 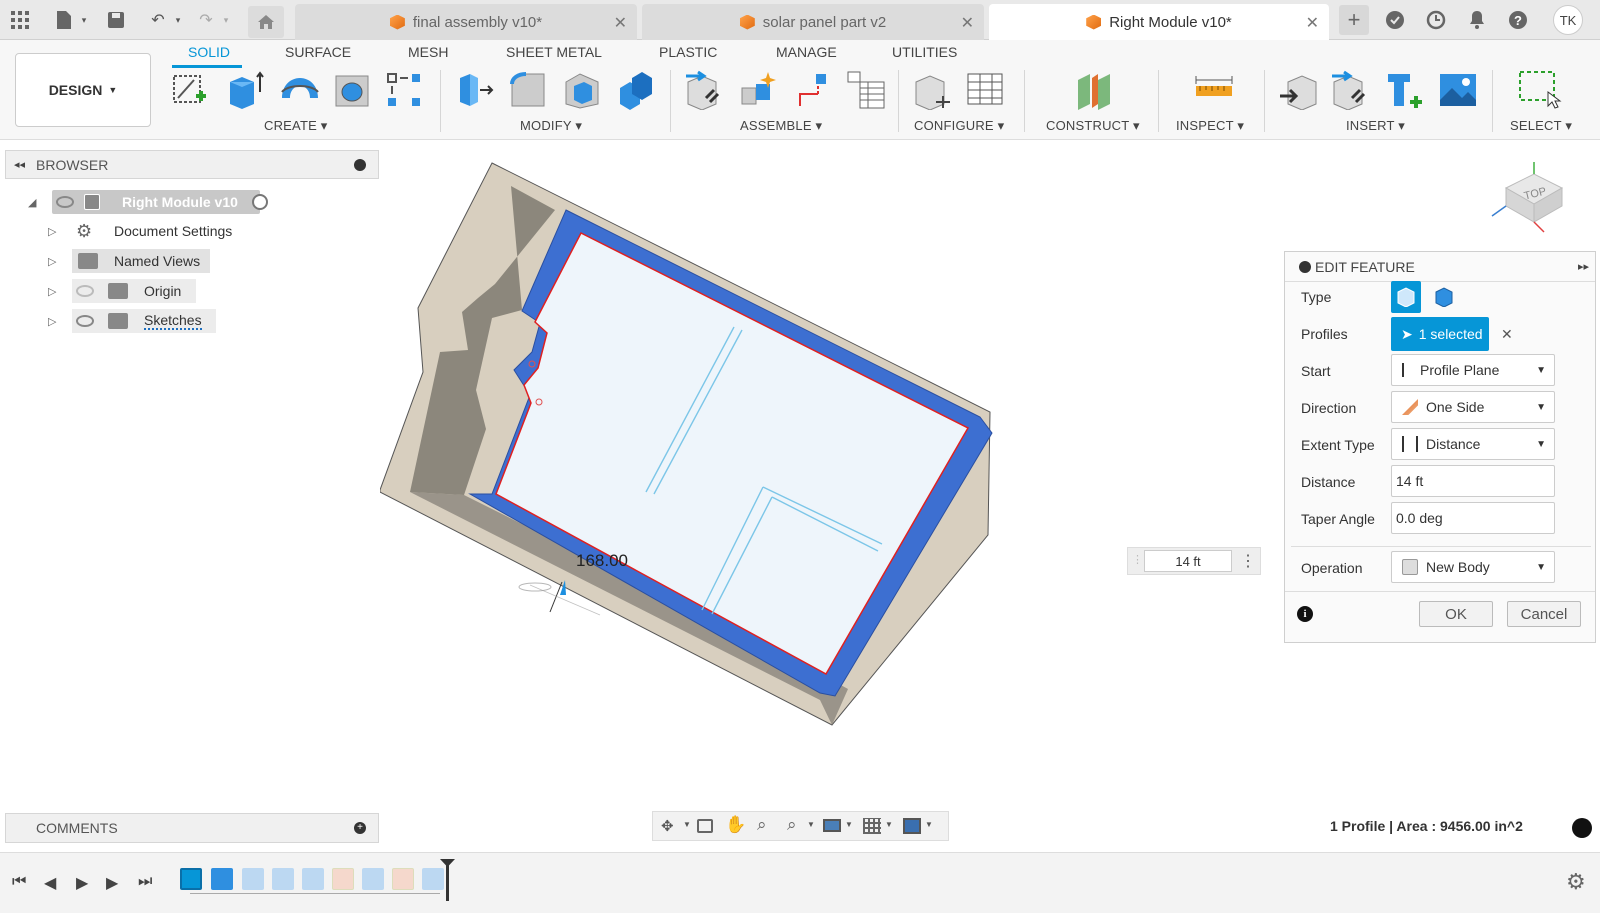 I want to click on revolve-icon, so click(x=298, y=90).